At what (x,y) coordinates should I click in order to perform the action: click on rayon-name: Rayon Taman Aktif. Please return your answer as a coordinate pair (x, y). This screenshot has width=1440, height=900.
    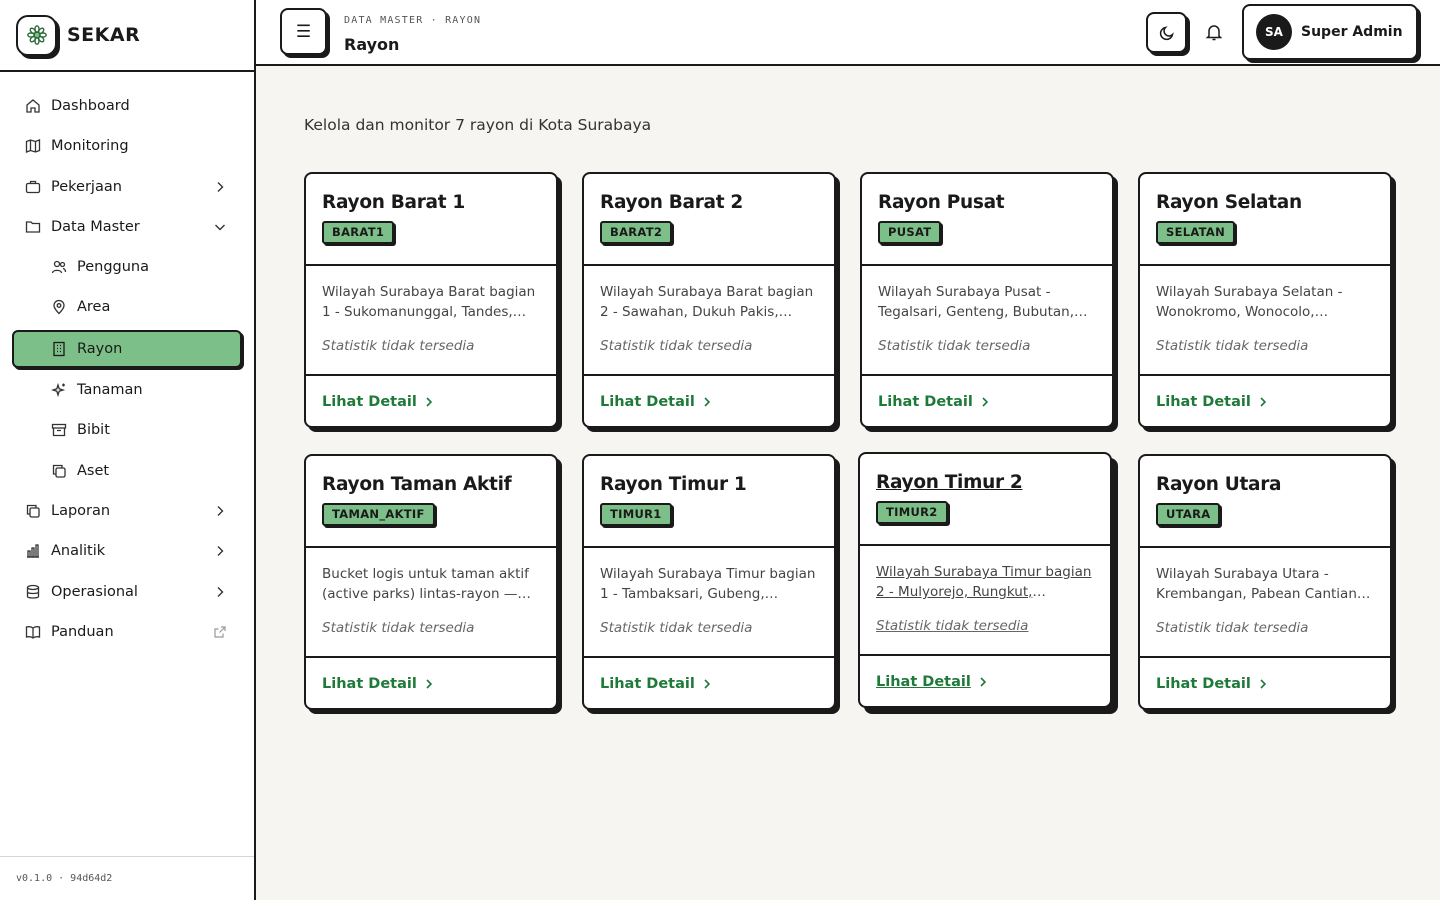
    Looking at the image, I should click on (417, 484).